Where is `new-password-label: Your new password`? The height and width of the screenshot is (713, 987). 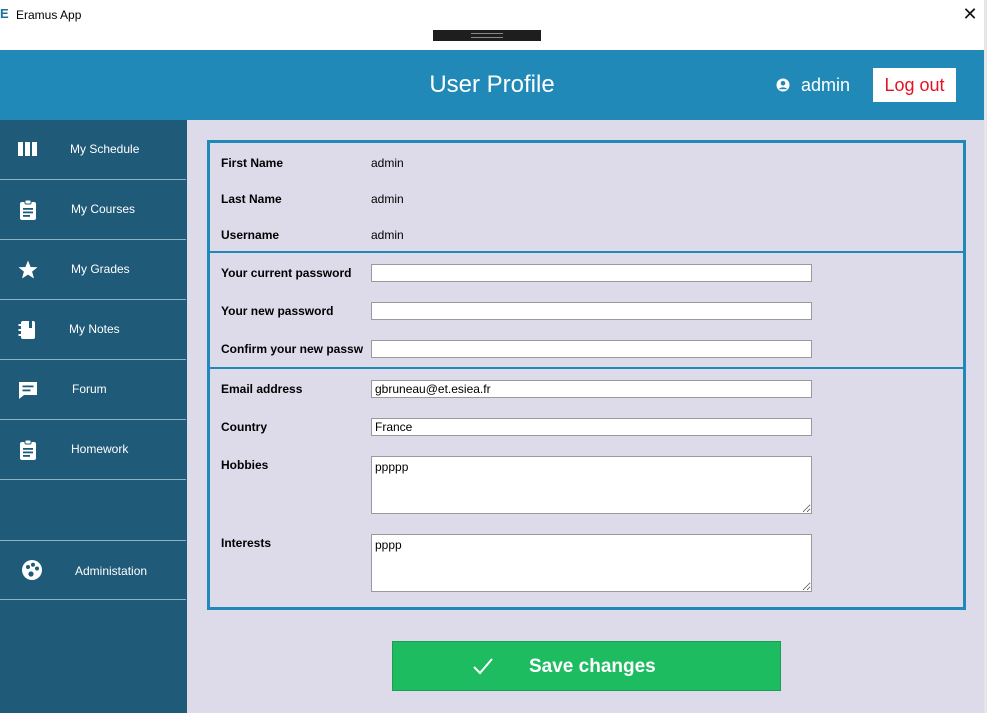
new-password-label: Your new password is located at coordinates (277, 311).